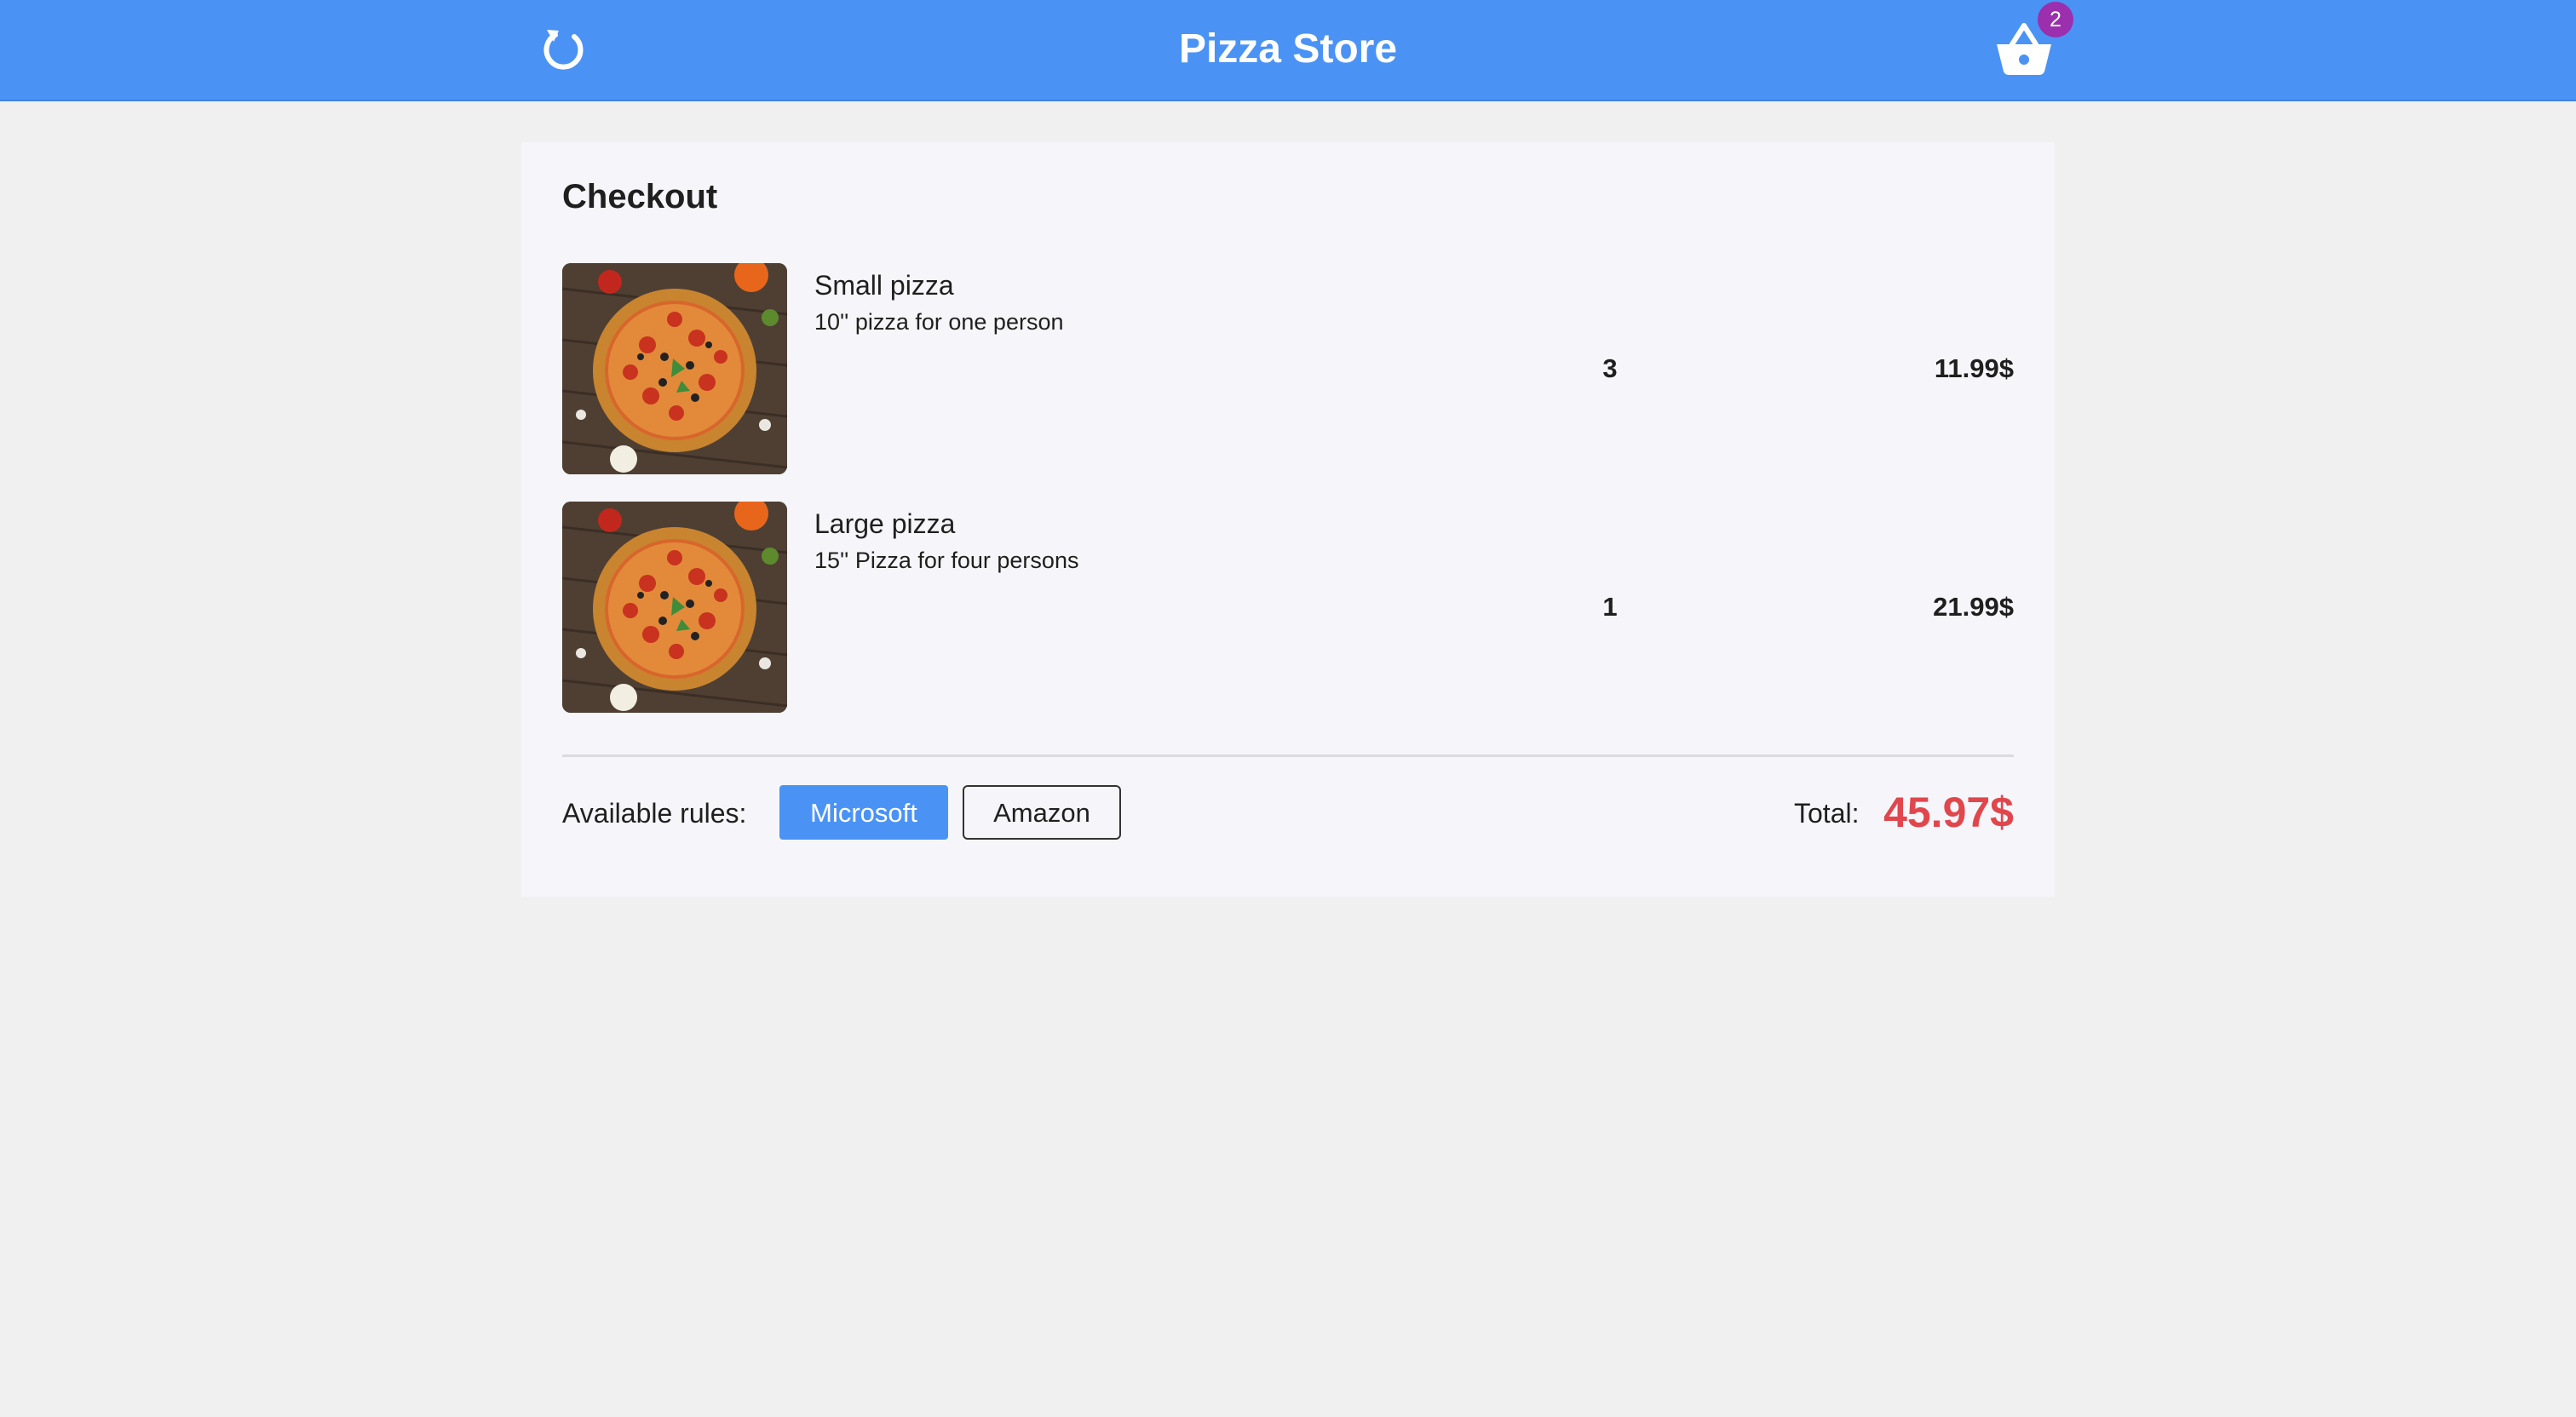  Describe the element at coordinates (1974, 368) in the screenshot. I see `item-price: 11.99$` at that location.